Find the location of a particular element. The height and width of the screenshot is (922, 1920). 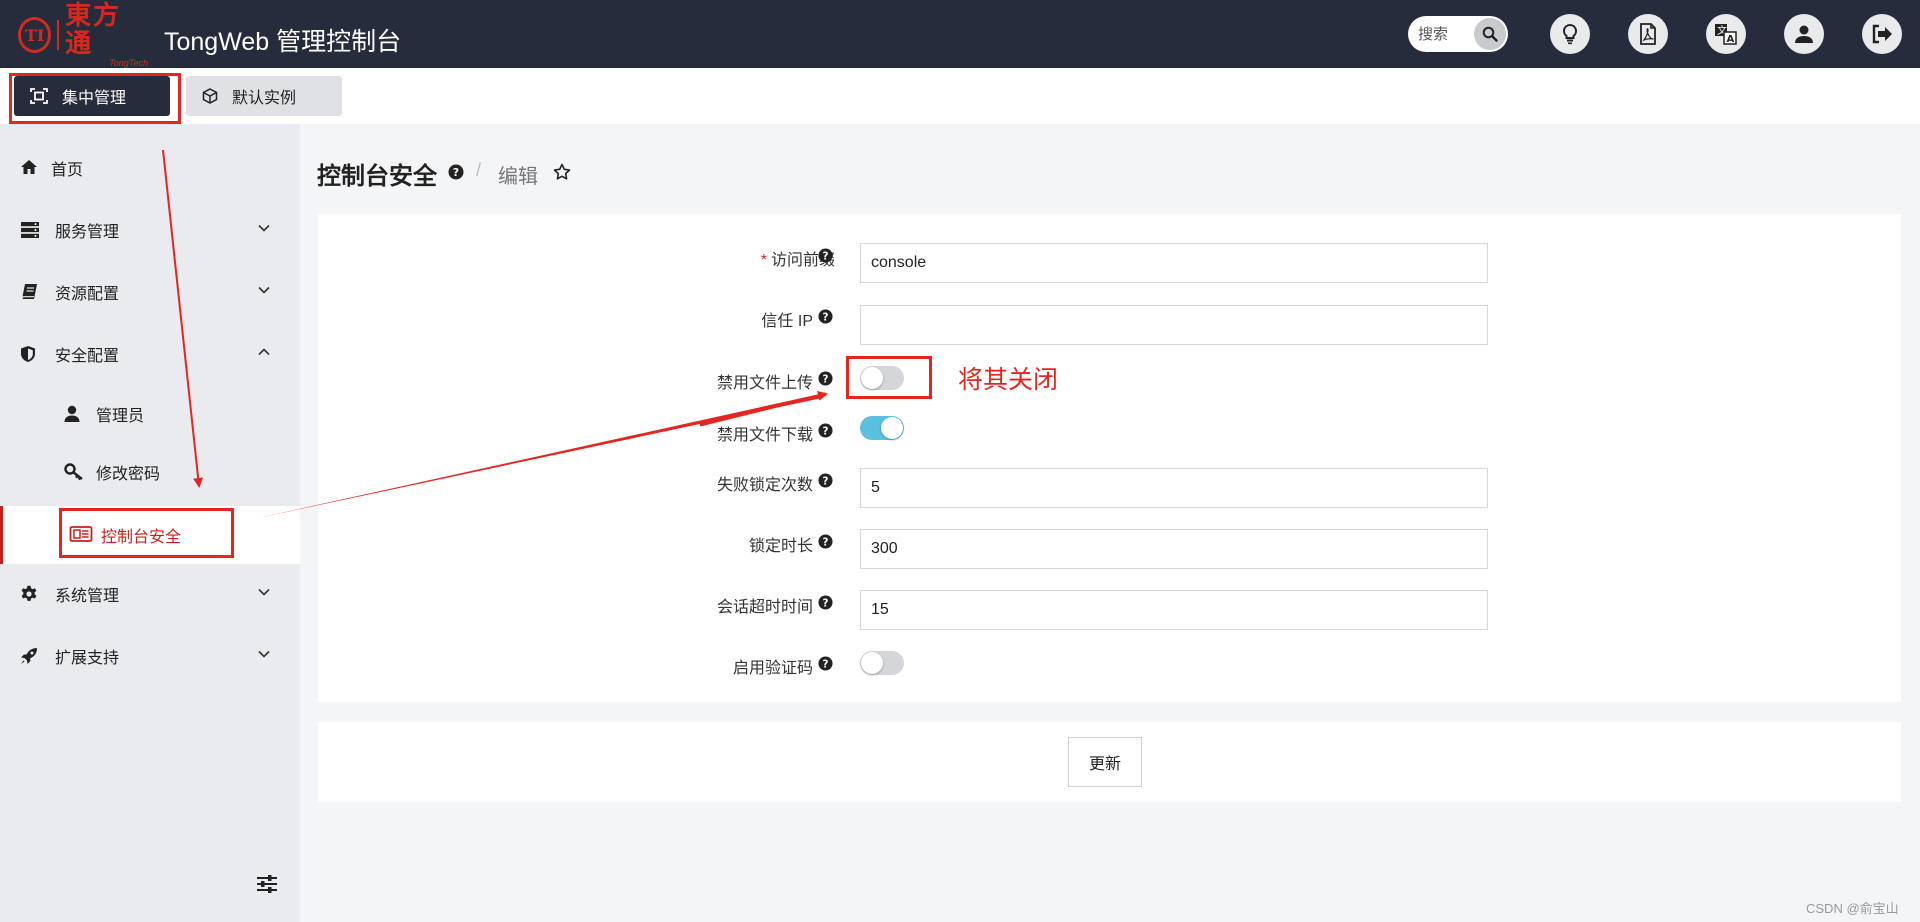

console-icon is located at coordinates (81, 534).